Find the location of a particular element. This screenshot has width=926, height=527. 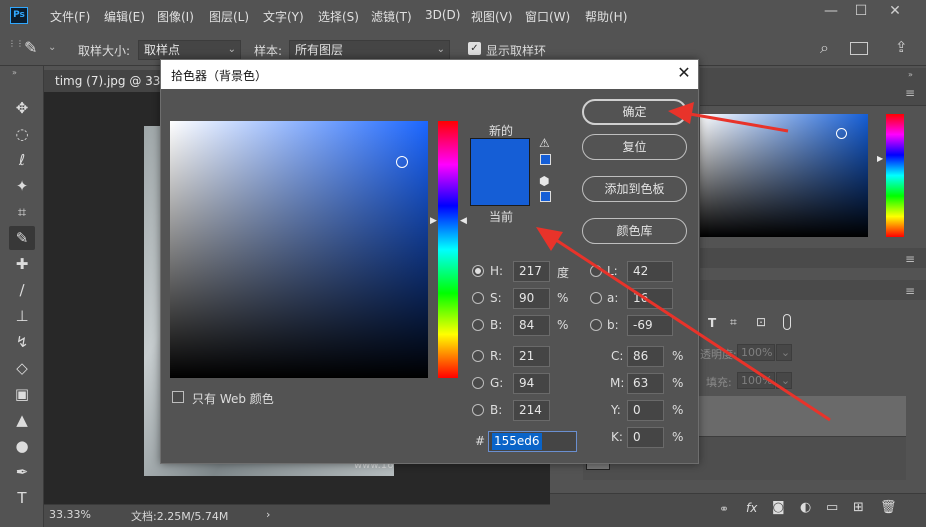

blue-field: 214 is located at coordinates (531, 410).